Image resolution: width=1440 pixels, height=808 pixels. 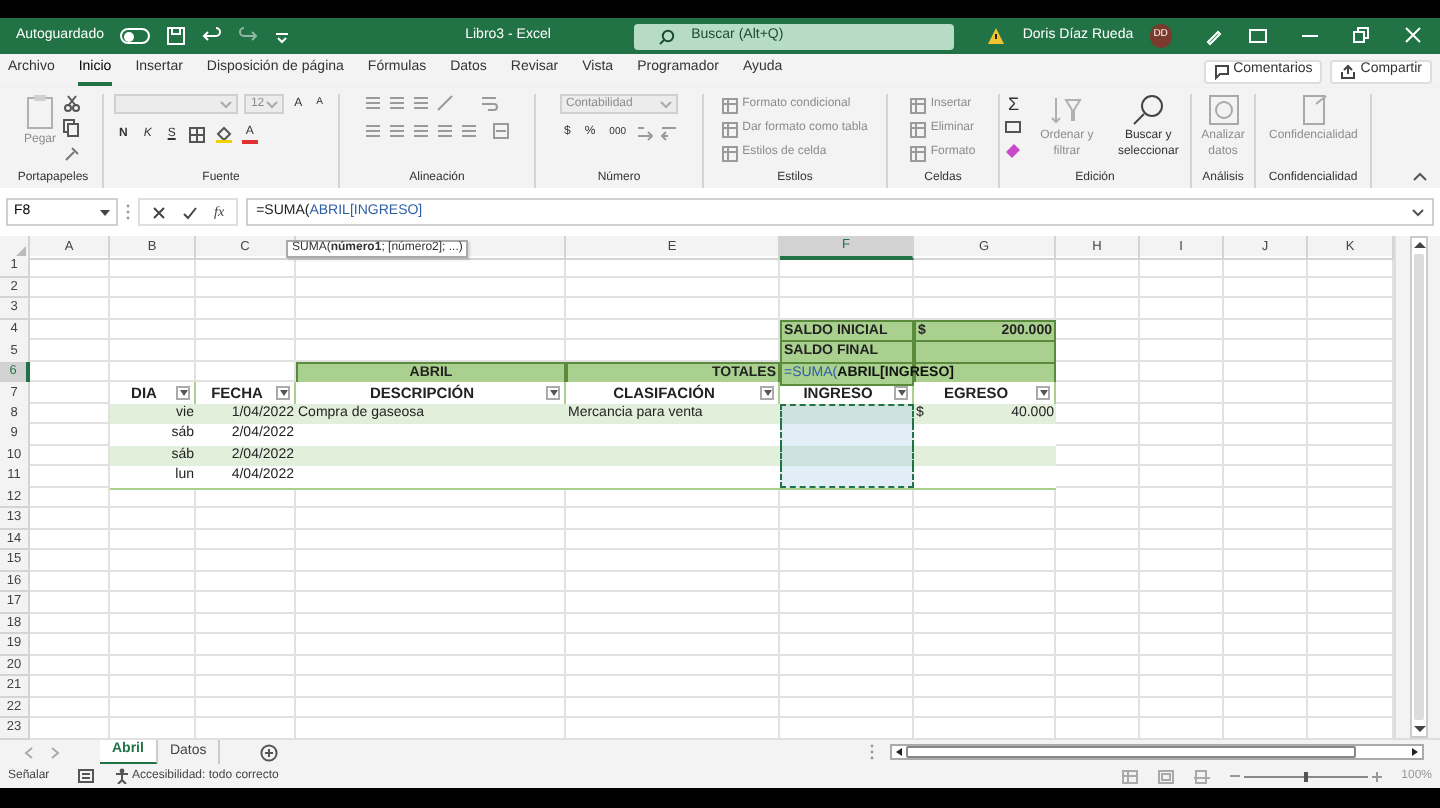 What do you see at coordinates (1066, 110) in the screenshot?
I see `sort-filter-icon` at bounding box center [1066, 110].